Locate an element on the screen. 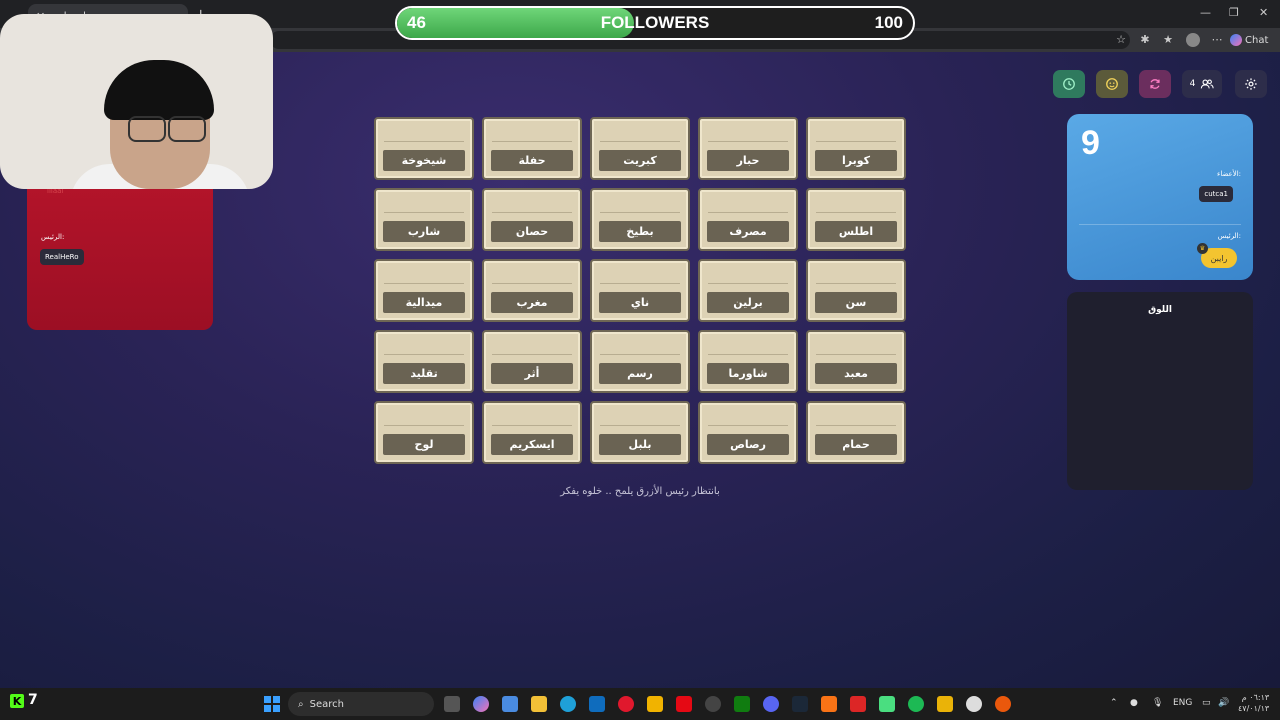 This screenshot has width=1280, height=720. word-card: سن is located at coordinates (856, 290).